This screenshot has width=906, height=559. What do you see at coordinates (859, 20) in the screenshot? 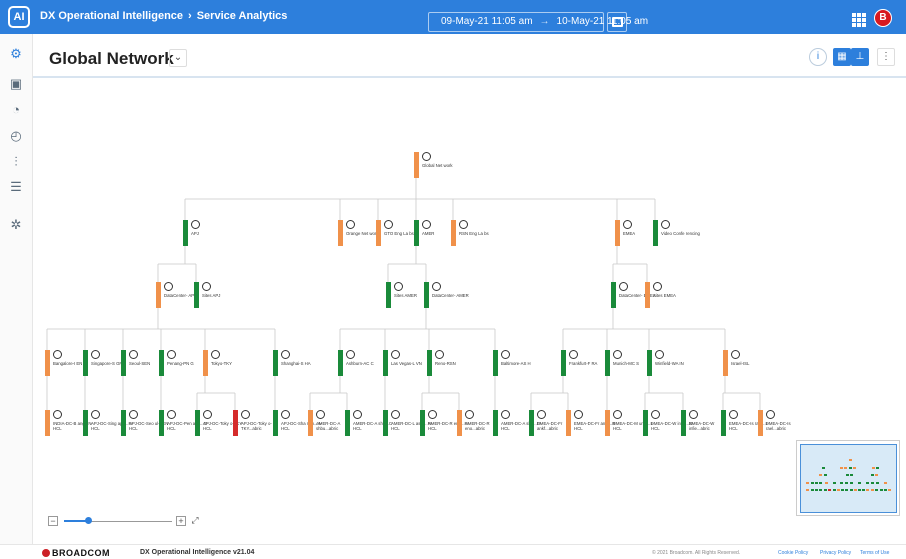
I see `apps-grid-icon` at bounding box center [859, 20].